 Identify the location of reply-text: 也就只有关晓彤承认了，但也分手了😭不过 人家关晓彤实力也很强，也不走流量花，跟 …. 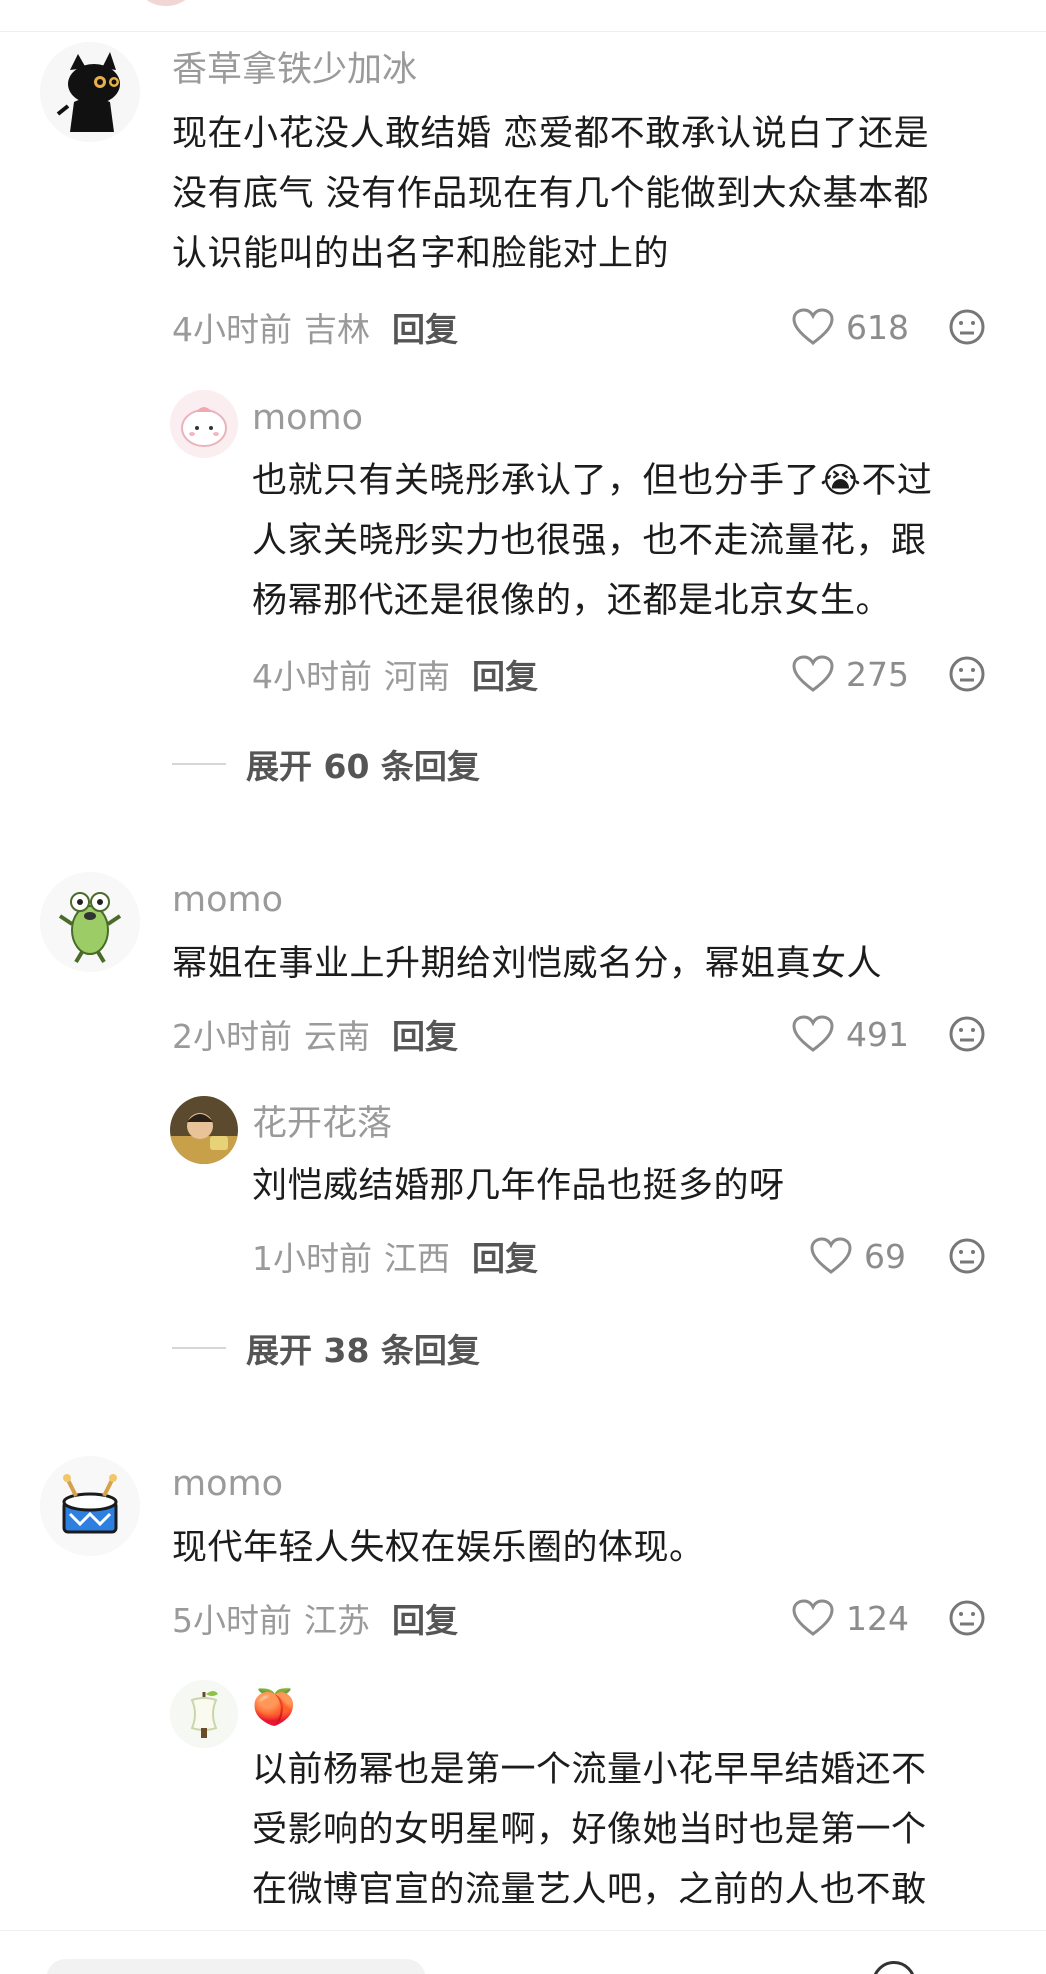
(647, 541).